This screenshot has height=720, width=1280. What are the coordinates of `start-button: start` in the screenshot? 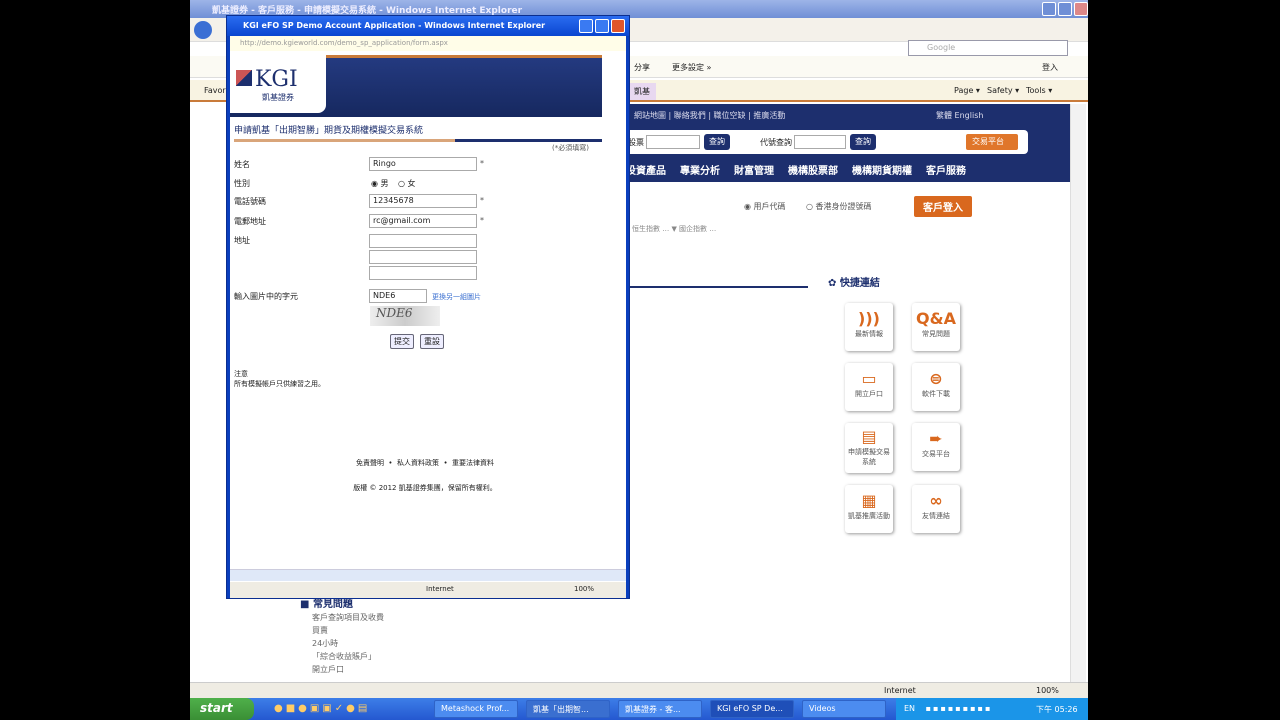 It's located at (222, 709).